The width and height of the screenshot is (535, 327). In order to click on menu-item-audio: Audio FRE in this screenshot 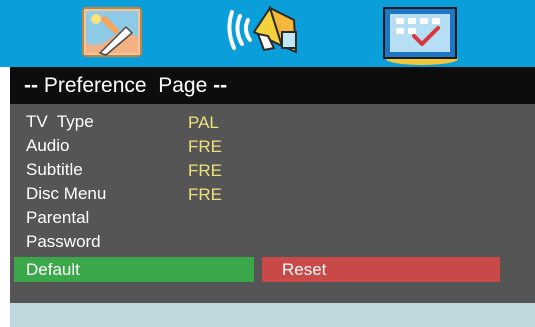, I will do `click(272, 148)`.